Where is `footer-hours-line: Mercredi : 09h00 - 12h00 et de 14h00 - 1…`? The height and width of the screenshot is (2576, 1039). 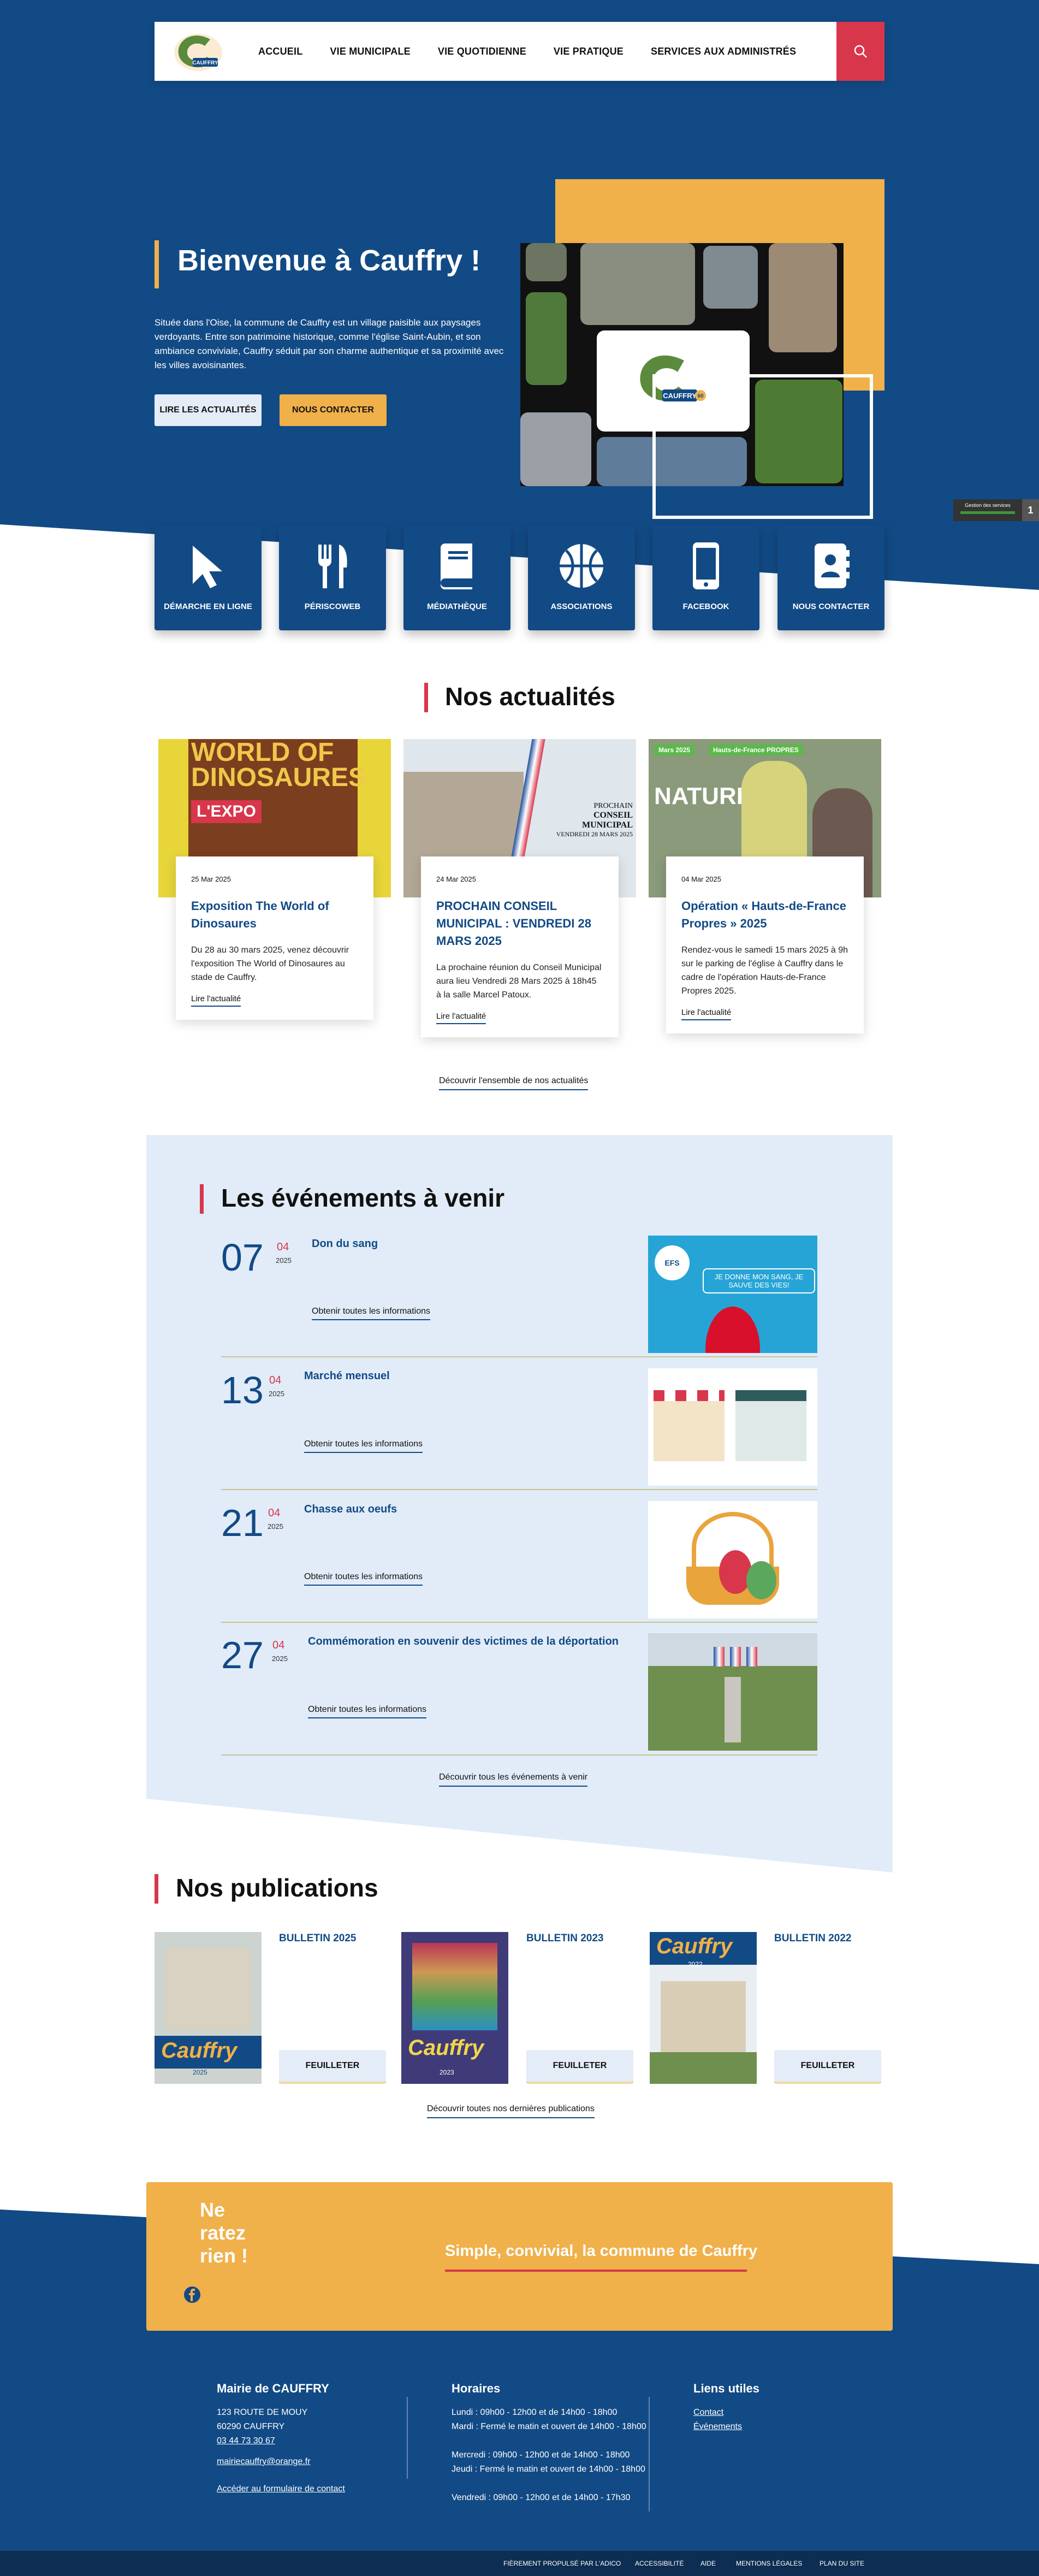
footer-hours-line: Mercredi : 09h00 - 12h00 et de 14h00 - 1… is located at coordinates (541, 2455).